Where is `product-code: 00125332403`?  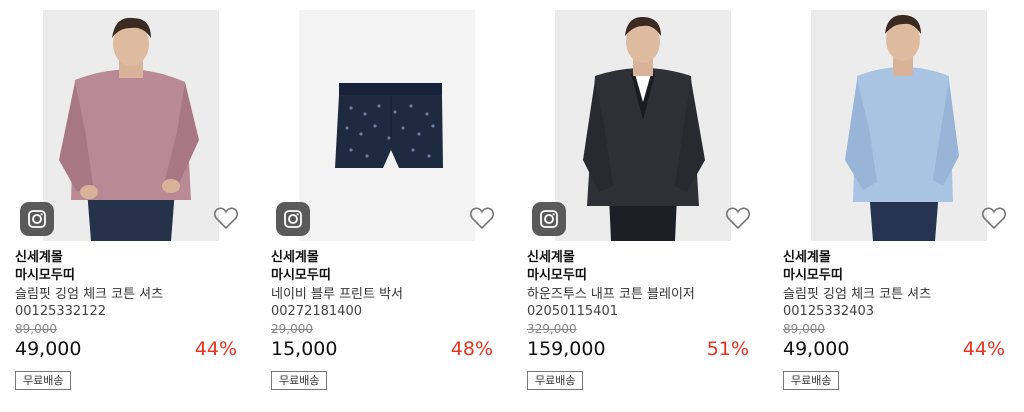 product-code: 00125332403 is located at coordinates (828, 311).